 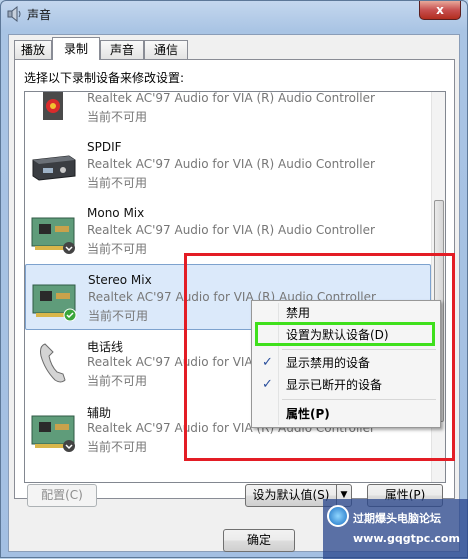 What do you see at coordinates (440, 10) in the screenshot?
I see `close-button: x` at bounding box center [440, 10].